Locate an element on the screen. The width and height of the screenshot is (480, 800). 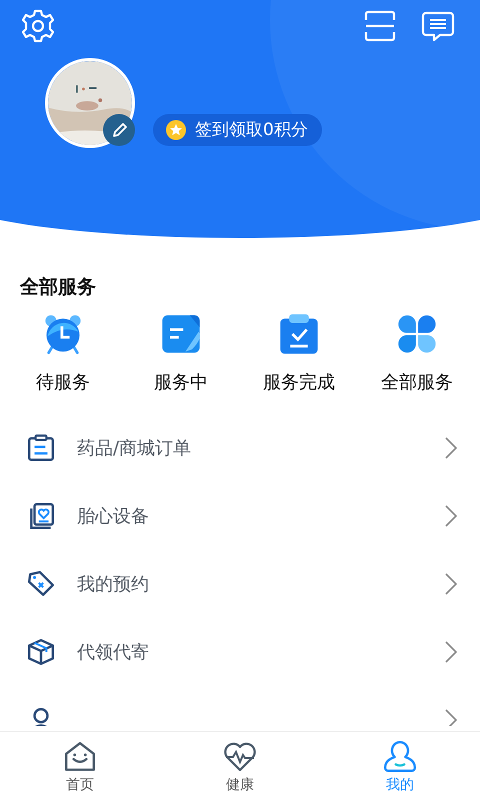
service-shortcut: 待服务 is located at coordinates (63, 353).